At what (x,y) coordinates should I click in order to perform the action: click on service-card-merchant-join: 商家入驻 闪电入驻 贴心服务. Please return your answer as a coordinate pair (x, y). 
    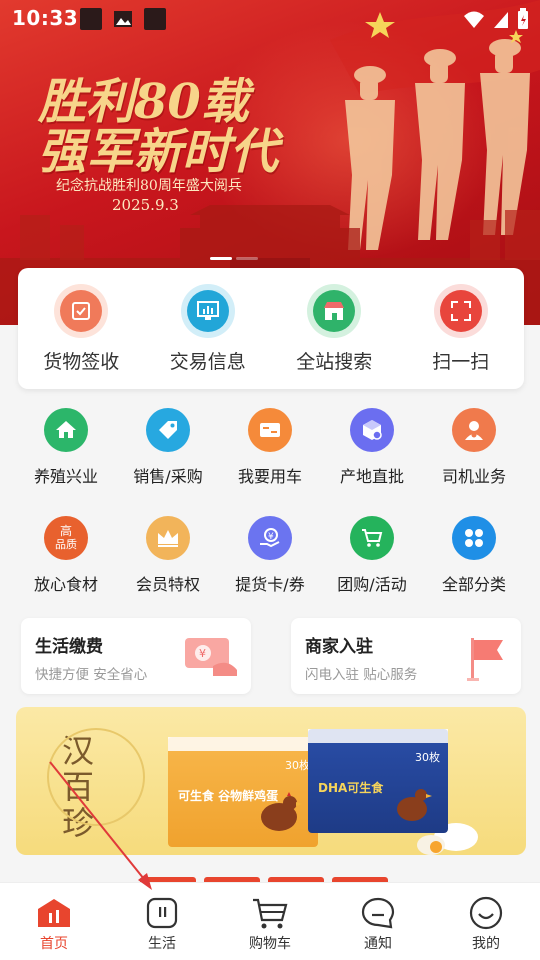
    Looking at the image, I should click on (406, 656).